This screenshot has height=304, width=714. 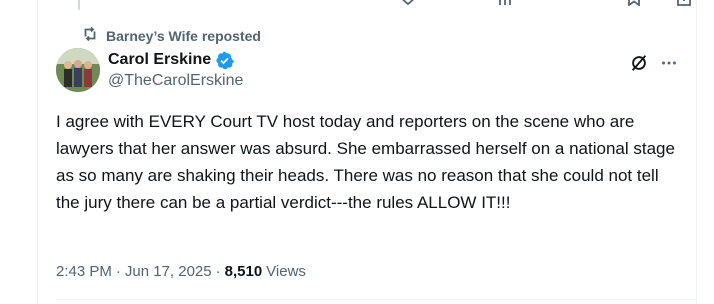 I want to click on more-icon, so click(x=669, y=63).